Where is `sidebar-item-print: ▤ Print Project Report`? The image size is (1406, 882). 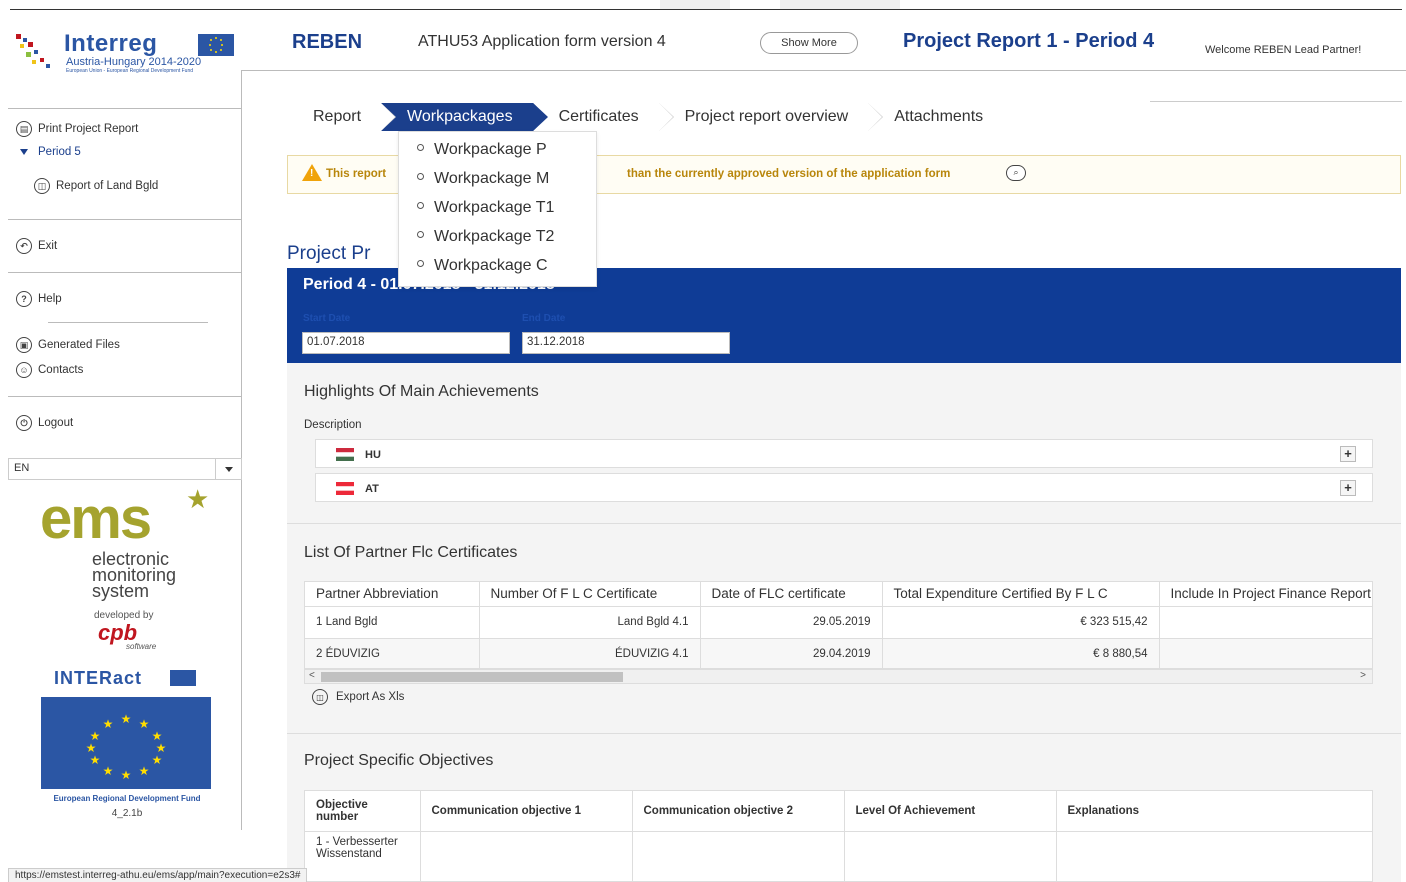
sidebar-item-print: ▤ Print Project Report is located at coordinates (77, 129).